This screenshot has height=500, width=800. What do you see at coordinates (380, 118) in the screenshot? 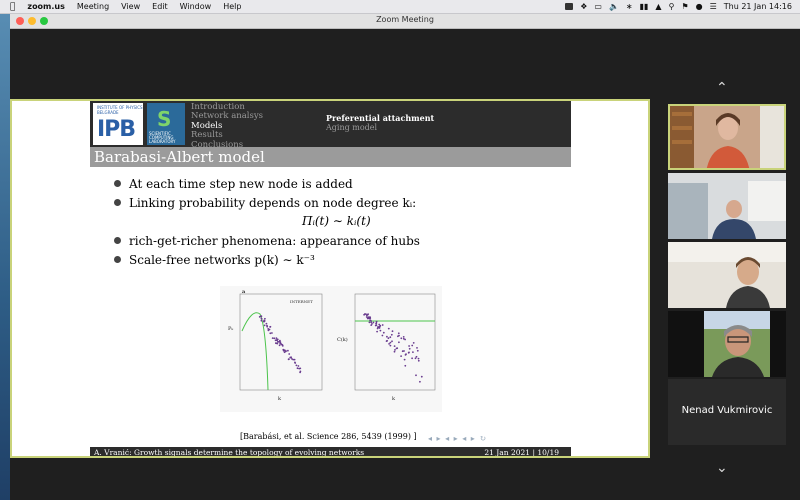
I see `nav-preferential-attachment: Preferential attachment` at bounding box center [380, 118].